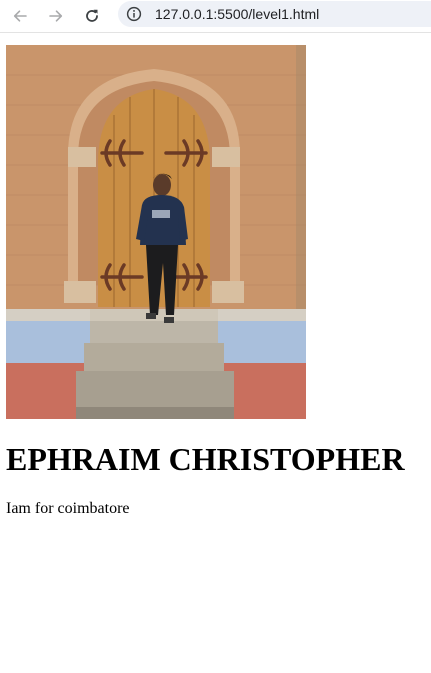 This screenshot has height=673, width=431. What do you see at coordinates (68, 508) in the screenshot?
I see `intro-paragraph: Iam for coimbatore` at bounding box center [68, 508].